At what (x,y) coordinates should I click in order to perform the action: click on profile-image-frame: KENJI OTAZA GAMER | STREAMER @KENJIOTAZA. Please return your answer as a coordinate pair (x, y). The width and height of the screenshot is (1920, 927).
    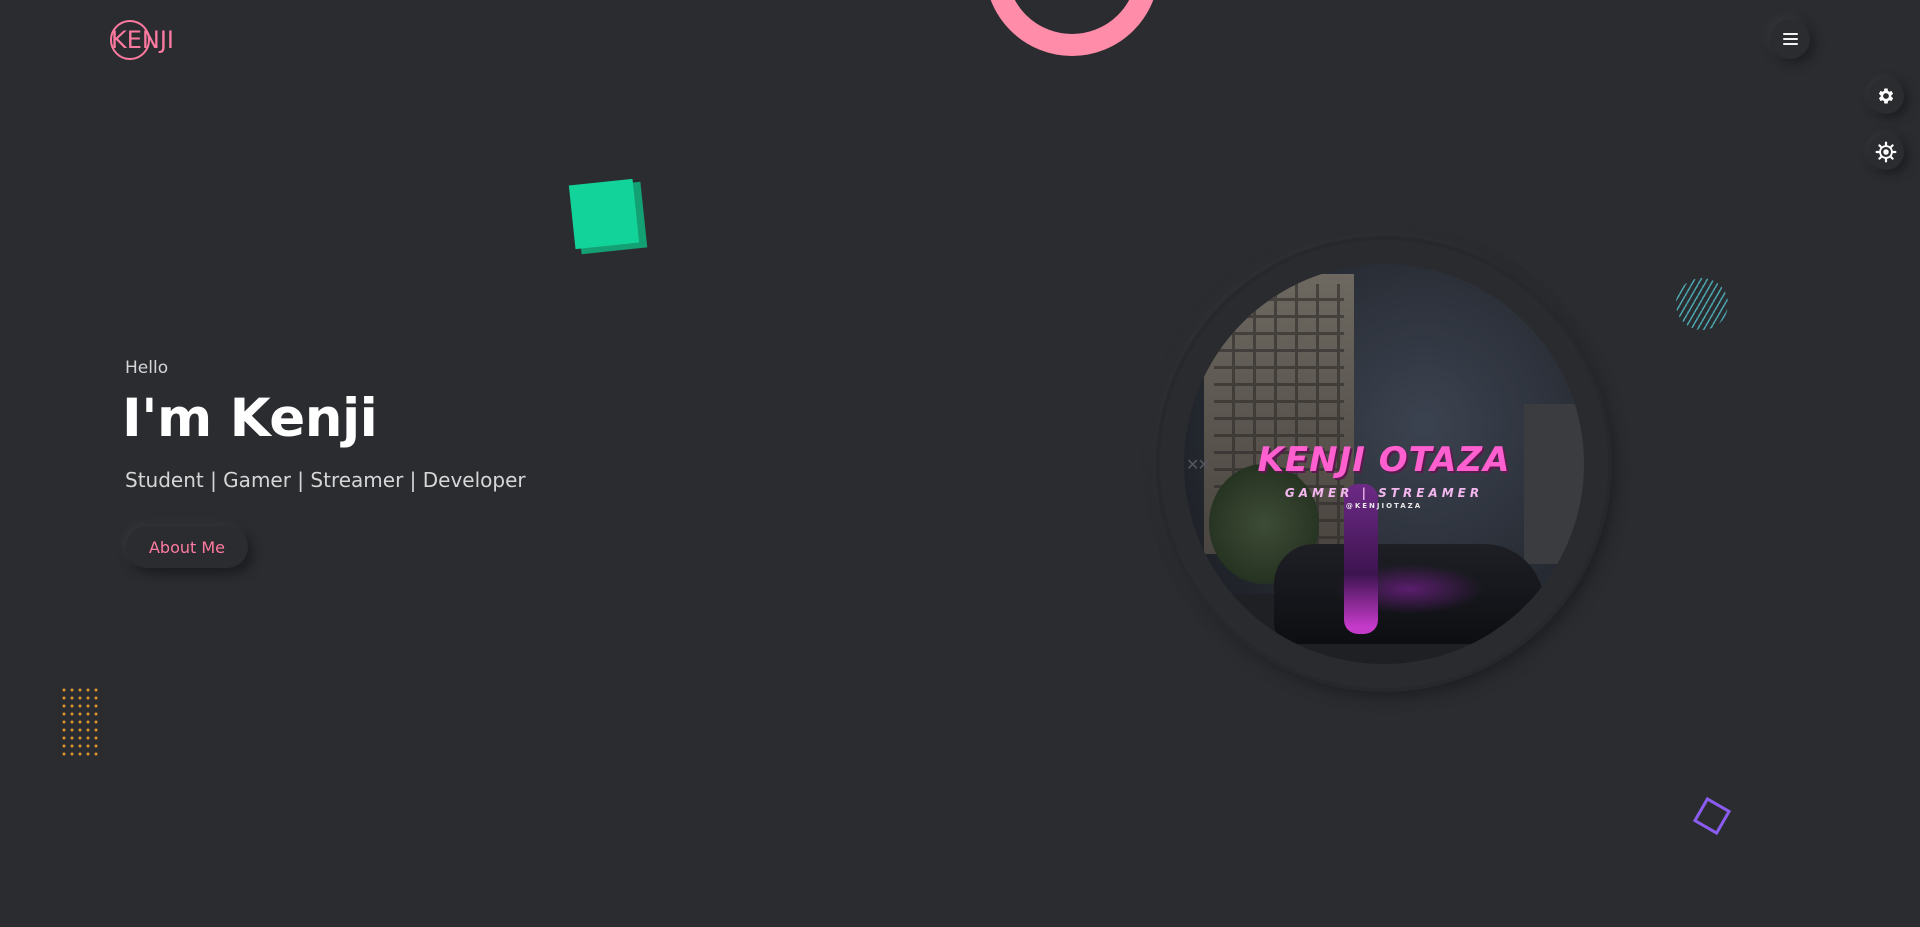
    Looking at the image, I should click on (1384, 464).